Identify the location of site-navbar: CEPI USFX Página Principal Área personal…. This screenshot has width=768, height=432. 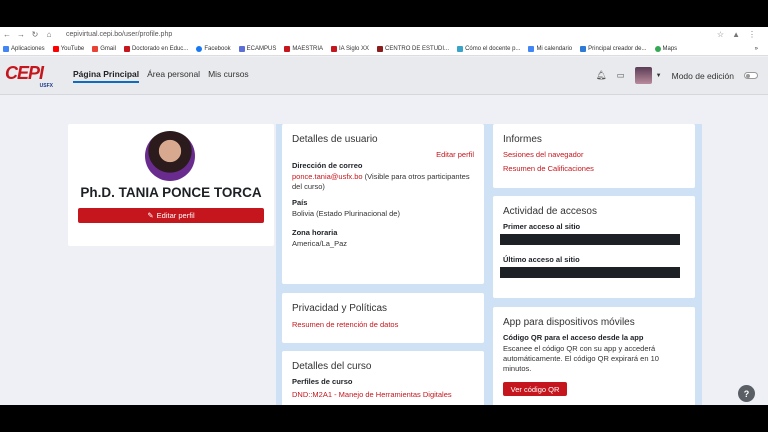
(384, 76).